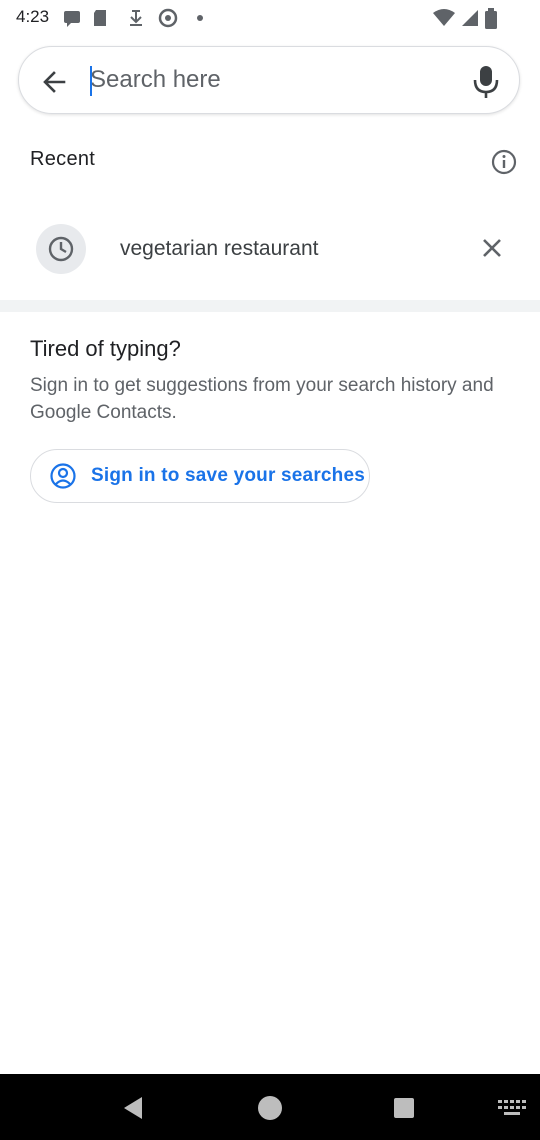 Image resolution: width=540 pixels, height=1140 pixels. I want to click on remove-recent-button, so click(492, 248).